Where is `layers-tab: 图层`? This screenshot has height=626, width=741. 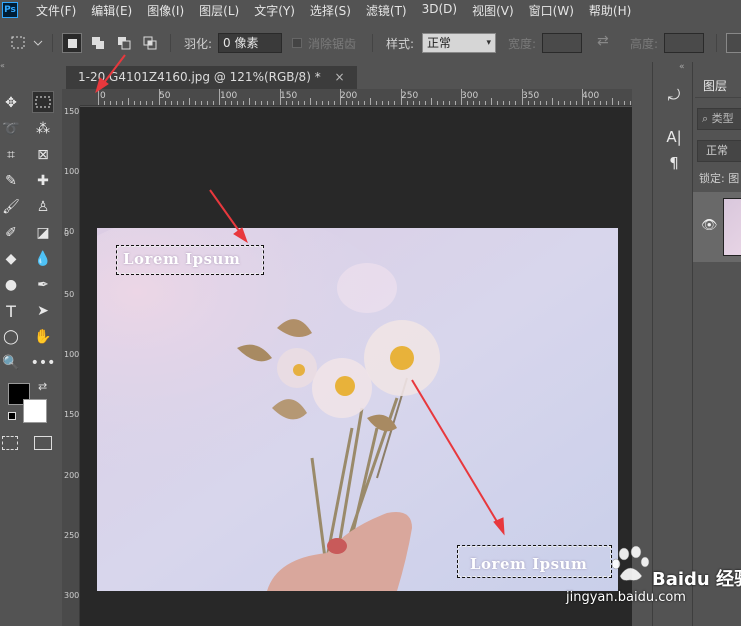 layers-tab: 图层 is located at coordinates (718, 86).